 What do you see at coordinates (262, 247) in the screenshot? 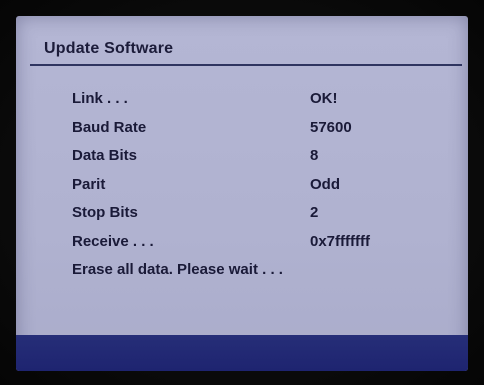
I see `status-row-receive: Receive . . . 0x7fffffff` at bounding box center [262, 247].